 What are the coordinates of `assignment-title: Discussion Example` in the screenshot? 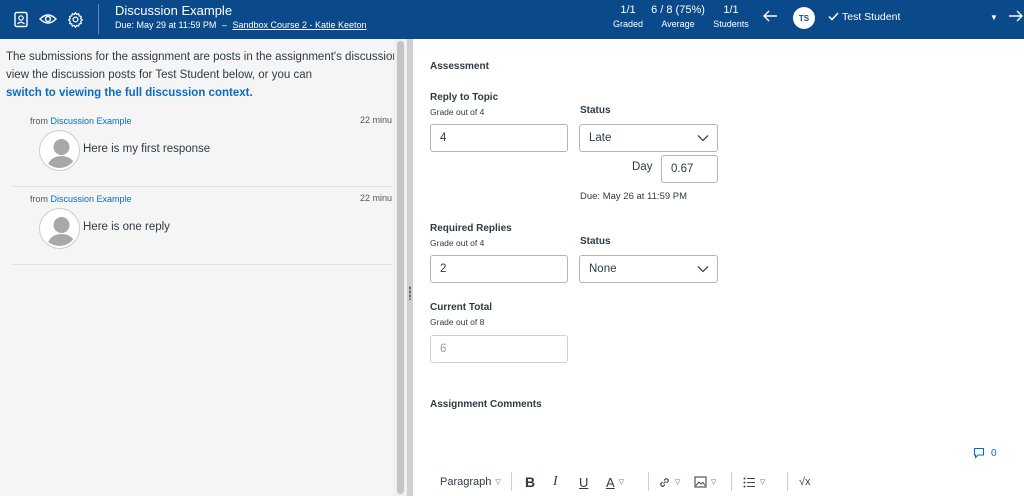 It's located at (173, 10).